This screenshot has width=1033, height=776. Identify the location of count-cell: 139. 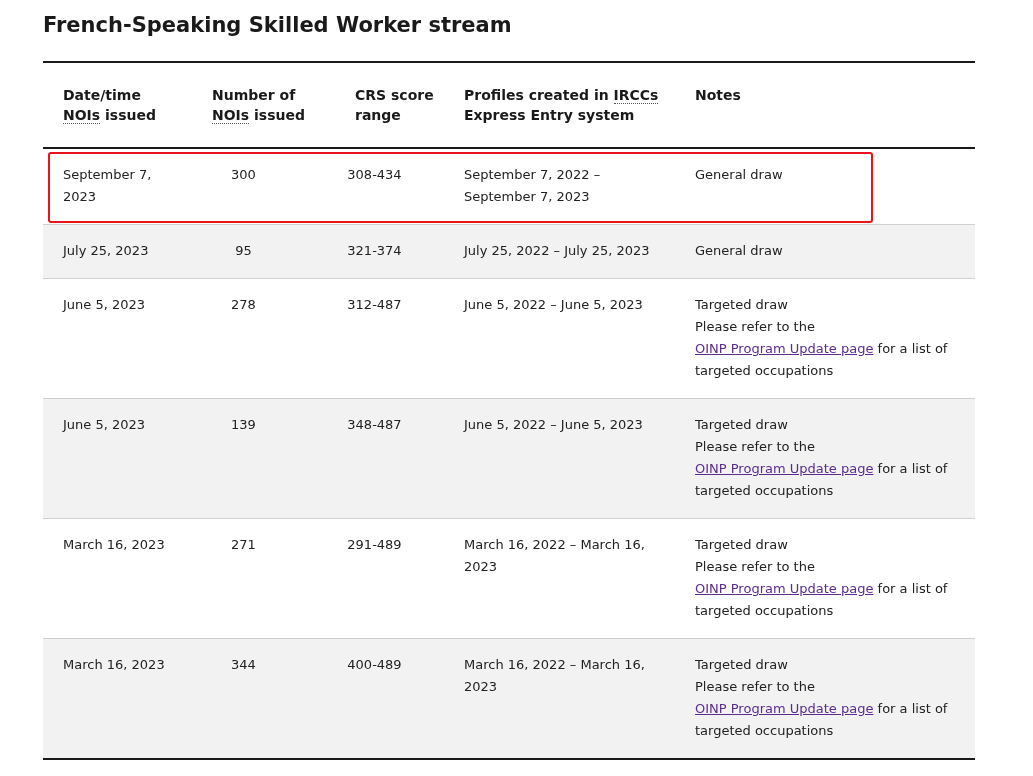
(263, 458).